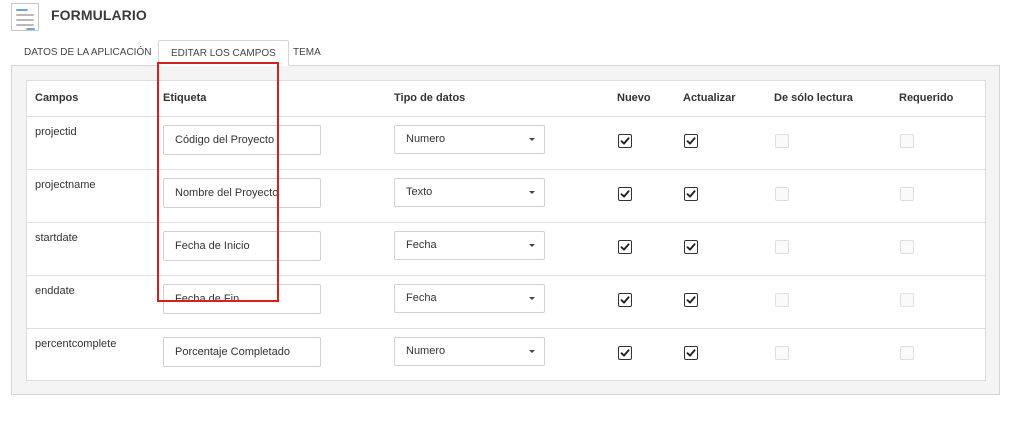 The height and width of the screenshot is (423, 1011). I want to click on table-row: enddate Fecha, so click(506, 302).